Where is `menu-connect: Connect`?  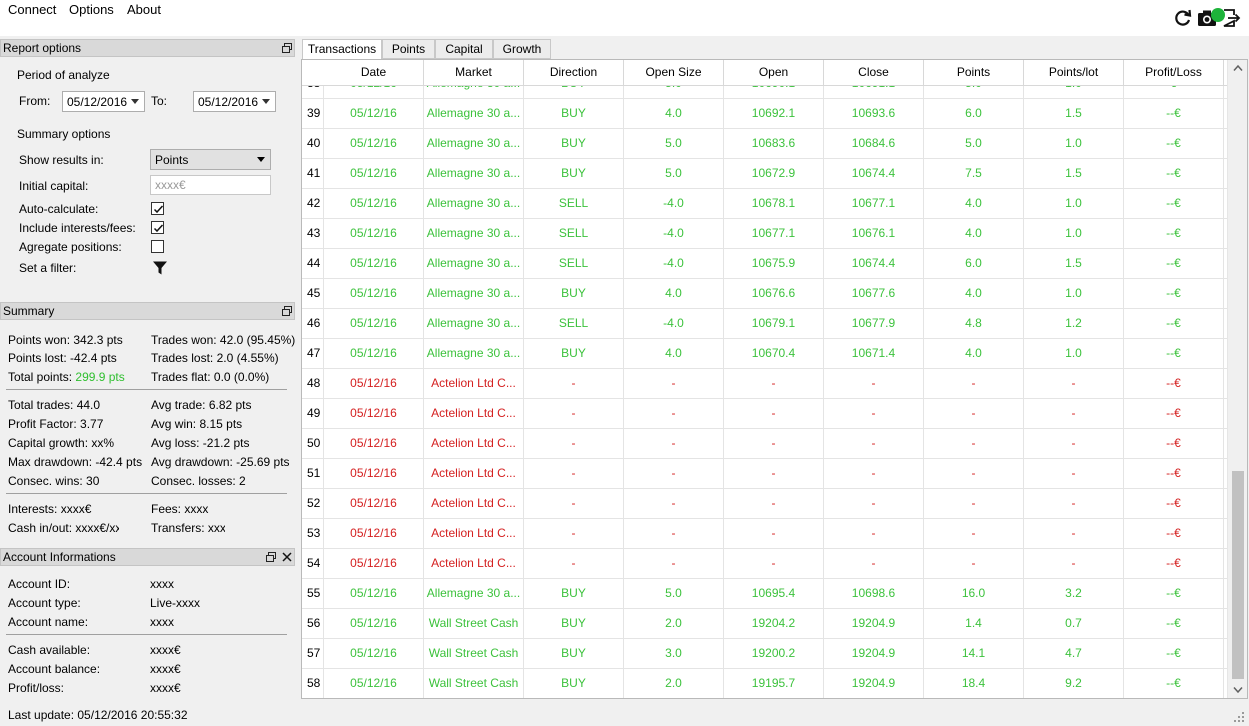
menu-connect: Connect is located at coordinates (32, 9).